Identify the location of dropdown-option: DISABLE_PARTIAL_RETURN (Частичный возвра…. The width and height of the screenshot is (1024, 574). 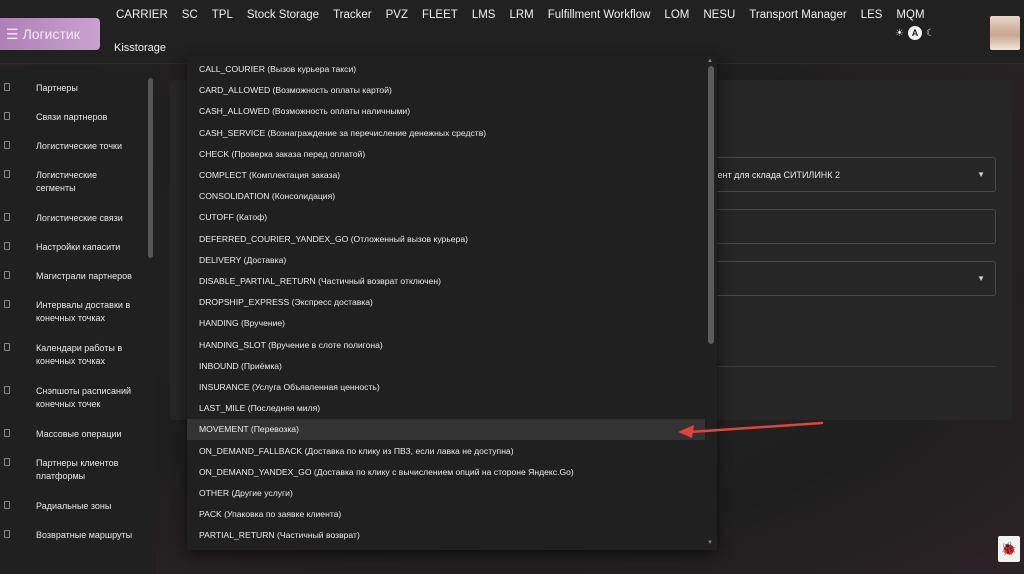
(446, 281).